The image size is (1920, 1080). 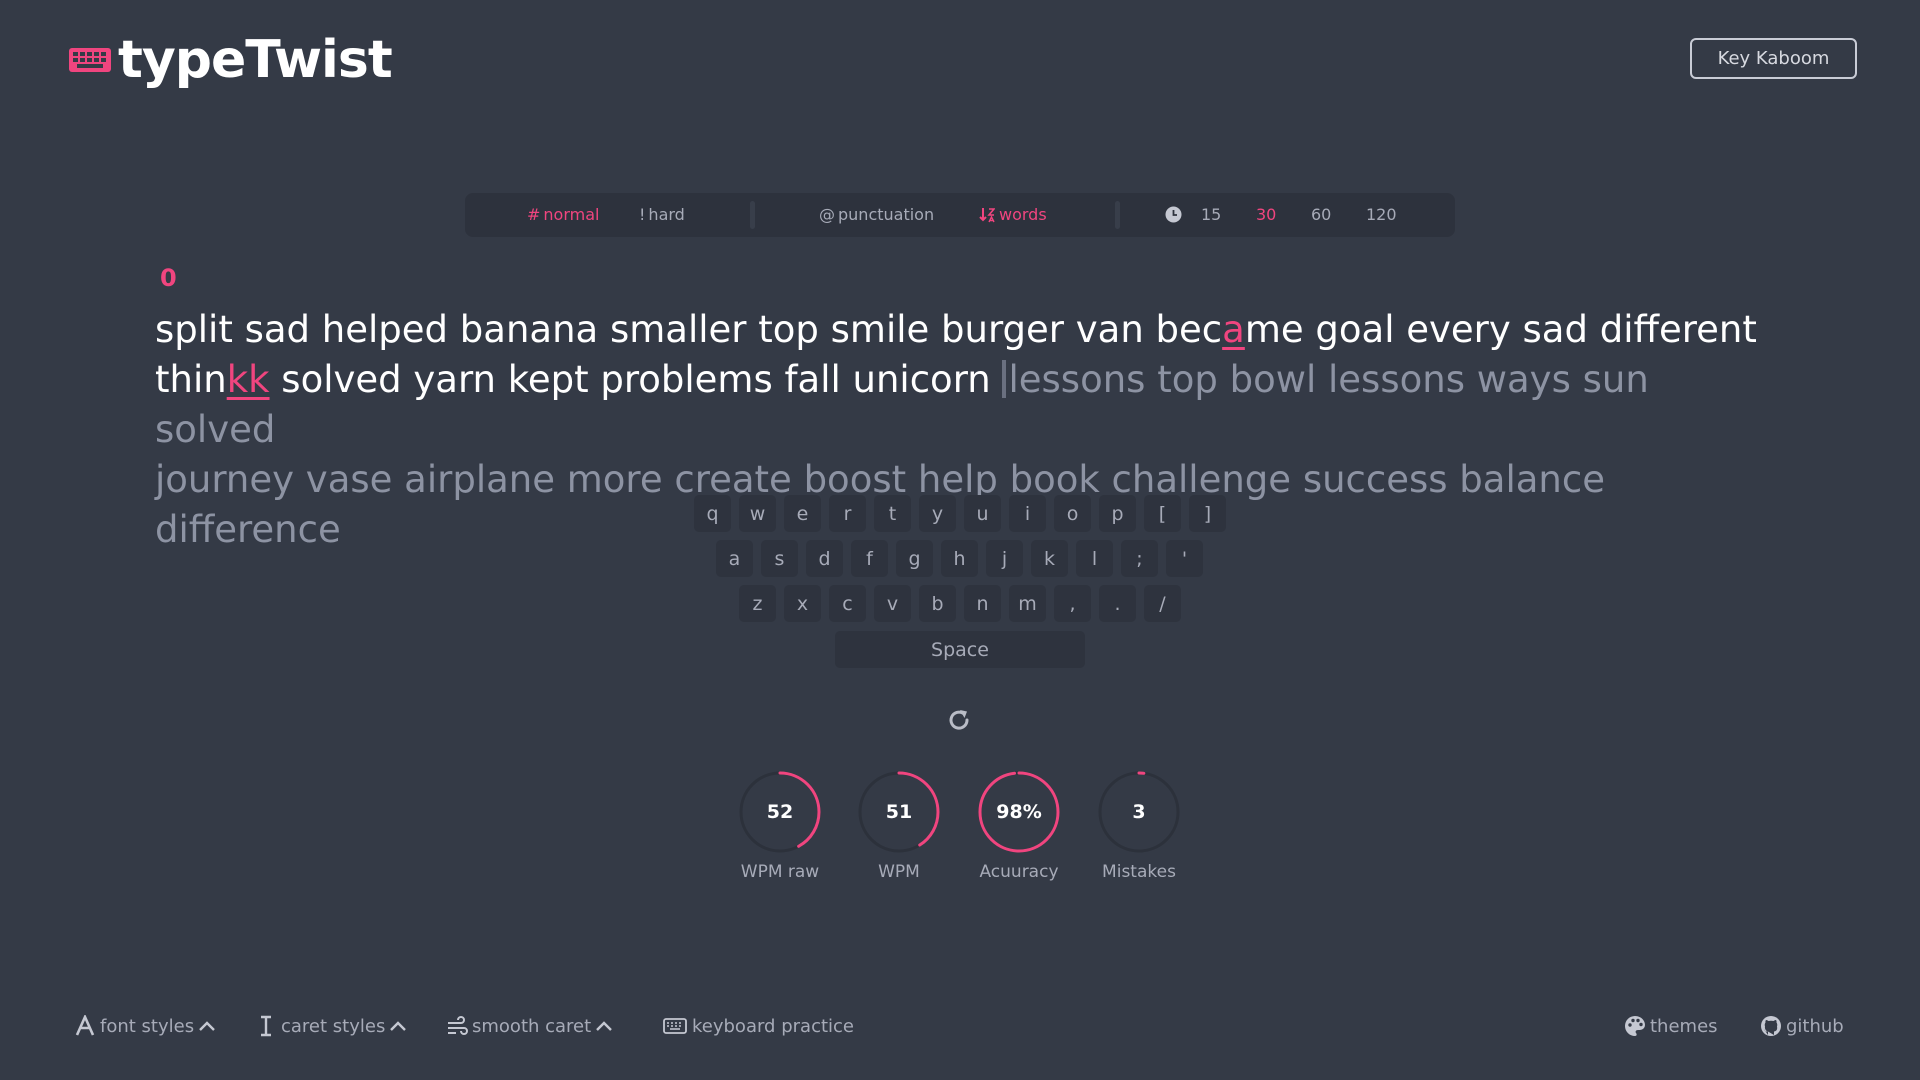 What do you see at coordinates (1773, 58) in the screenshot?
I see `key-kaboom-button: Key Kaboom` at bounding box center [1773, 58].